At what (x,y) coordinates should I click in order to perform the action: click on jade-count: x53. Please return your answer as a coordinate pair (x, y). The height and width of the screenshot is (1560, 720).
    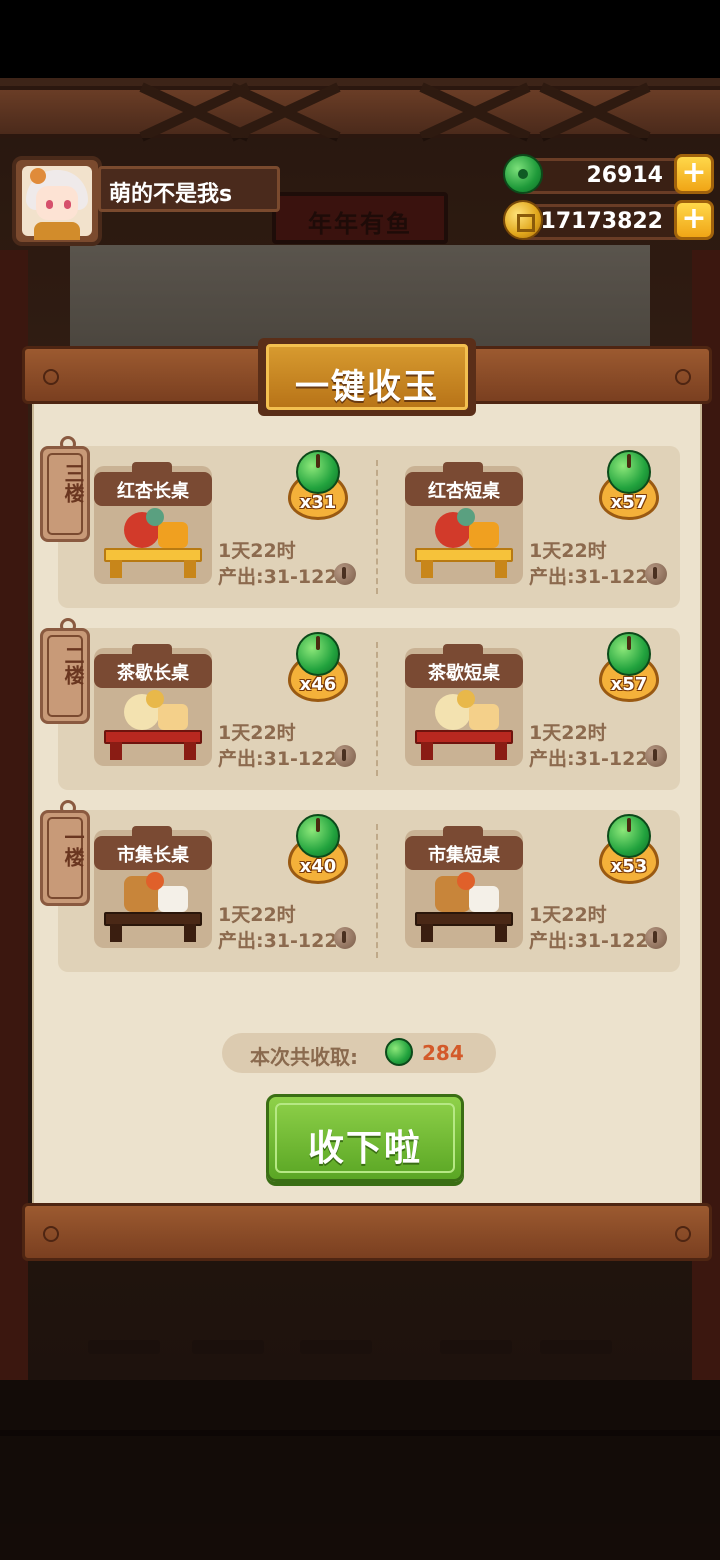
    Looking at the image, I should click on (629, 866).